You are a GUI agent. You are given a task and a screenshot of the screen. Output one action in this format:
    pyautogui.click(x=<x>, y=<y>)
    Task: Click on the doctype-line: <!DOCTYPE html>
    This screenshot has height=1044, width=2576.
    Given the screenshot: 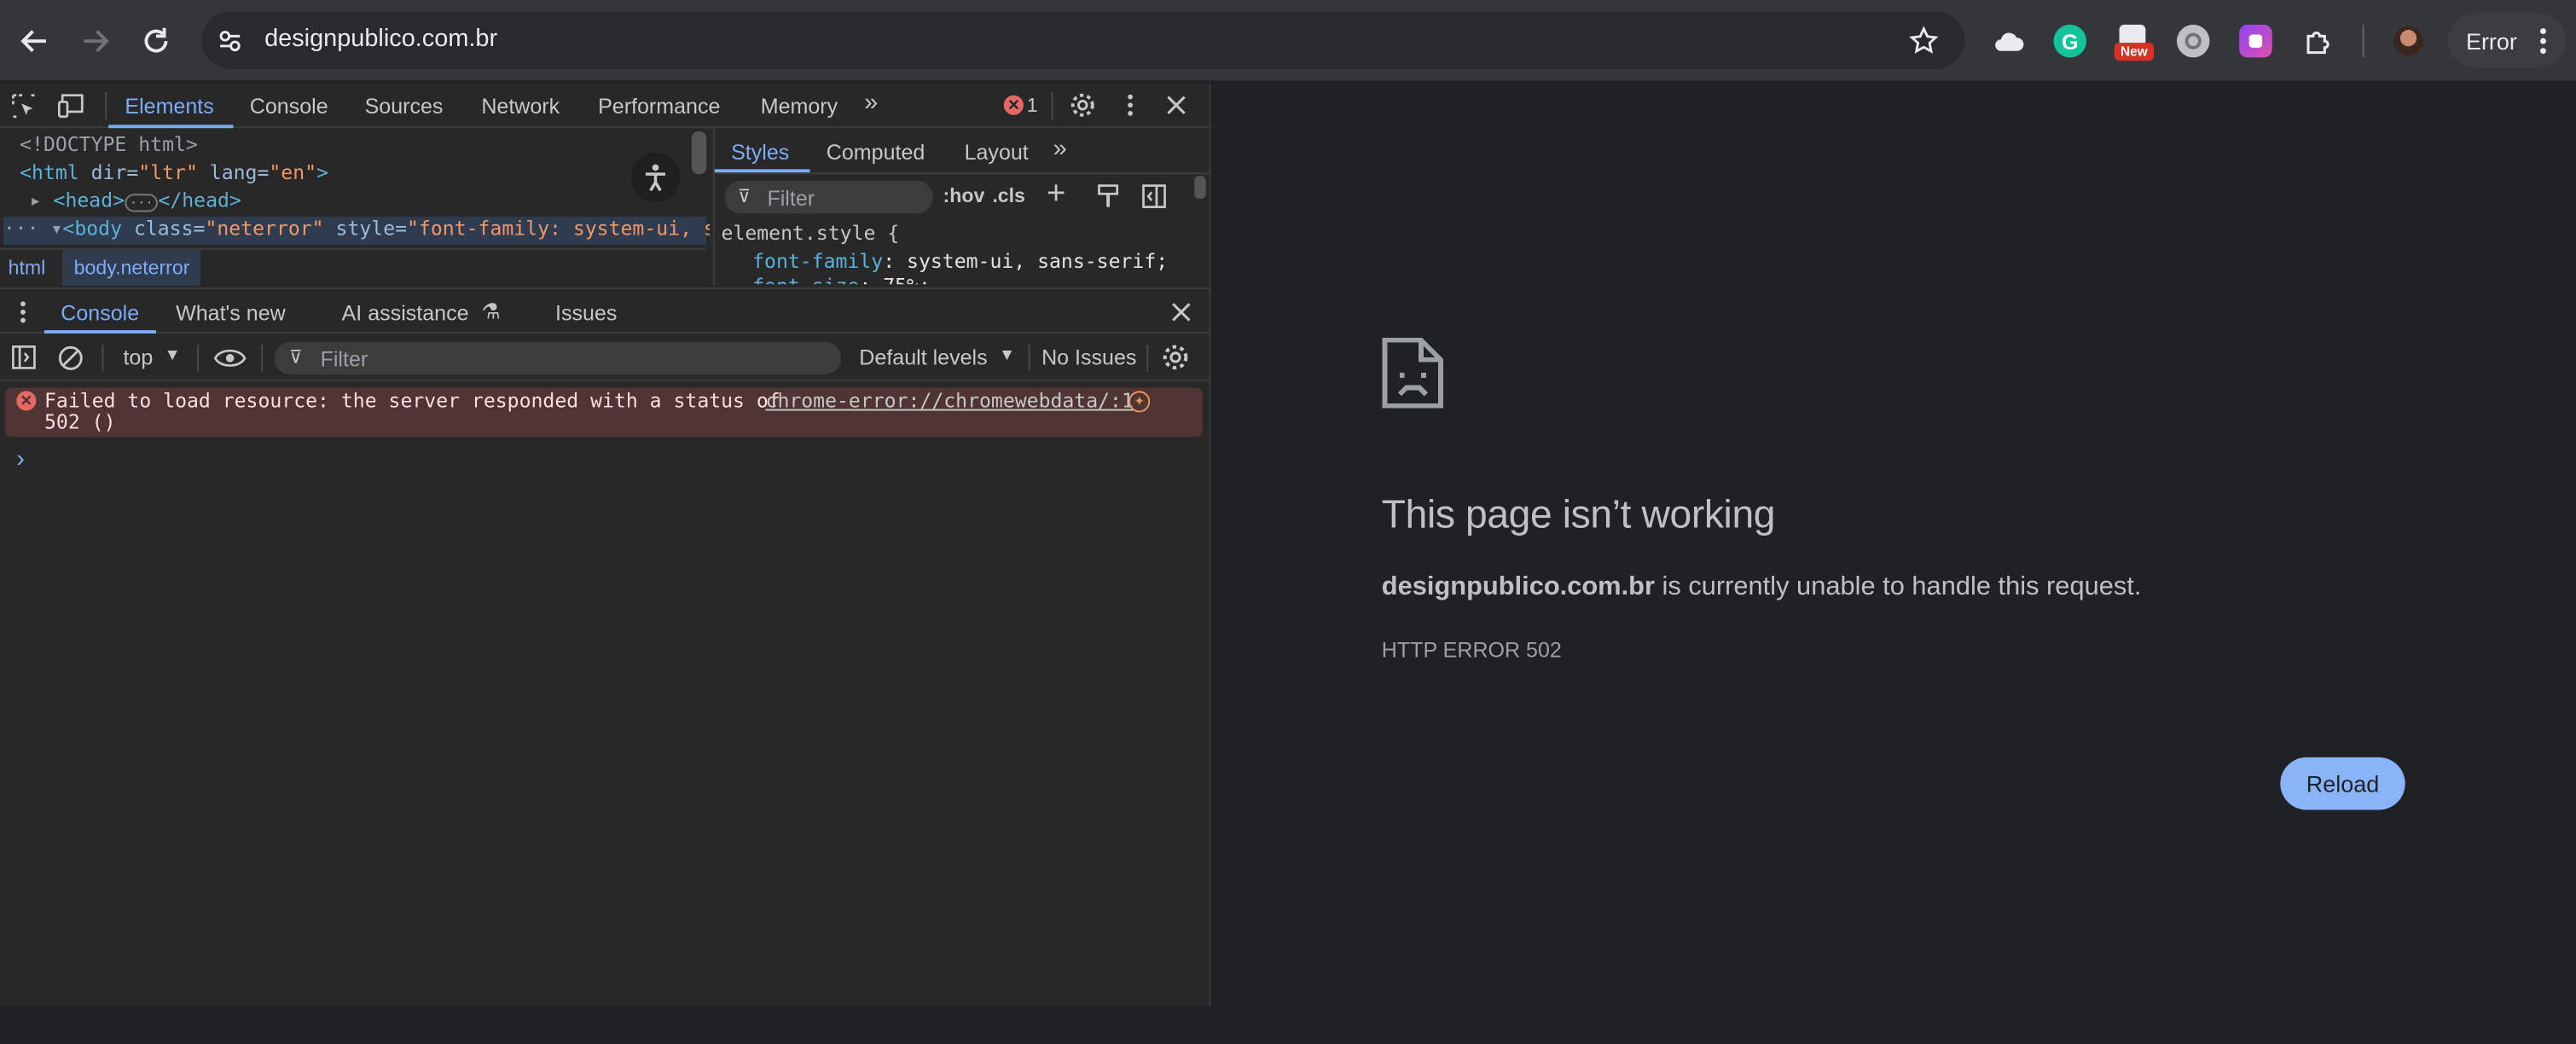 What is the action you would take?
    pyautogui.click(x=109, y=144)
    